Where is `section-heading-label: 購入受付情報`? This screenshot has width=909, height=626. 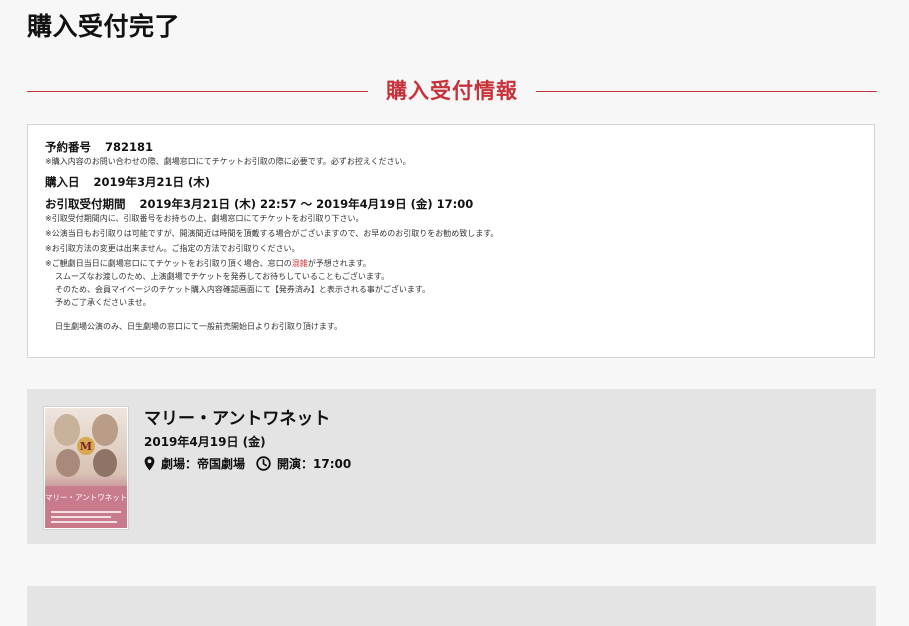 section-heading-label: 購入受付情報 is located at coordinates (452, 91).